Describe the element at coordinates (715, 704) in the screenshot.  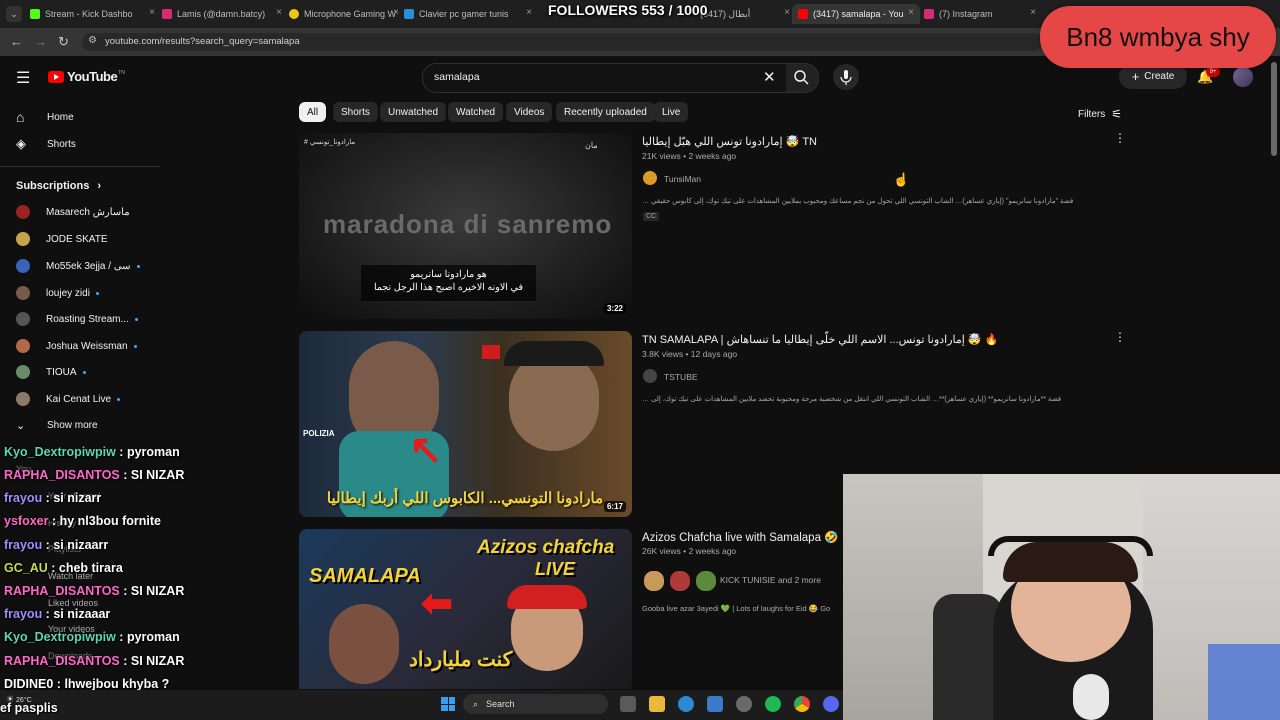
I see `store-icon` at that location.